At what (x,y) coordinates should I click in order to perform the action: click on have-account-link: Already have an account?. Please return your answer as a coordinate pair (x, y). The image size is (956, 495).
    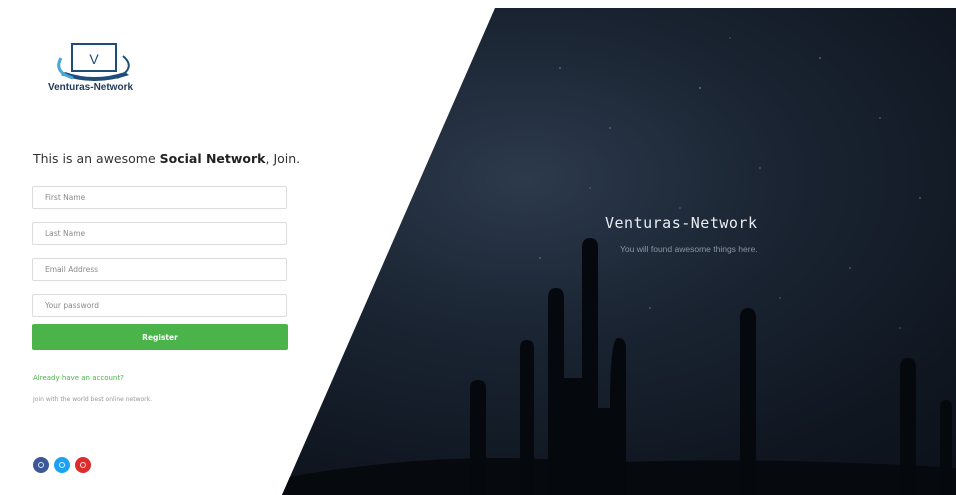
    Looking at the image, I should click on (78, 378).